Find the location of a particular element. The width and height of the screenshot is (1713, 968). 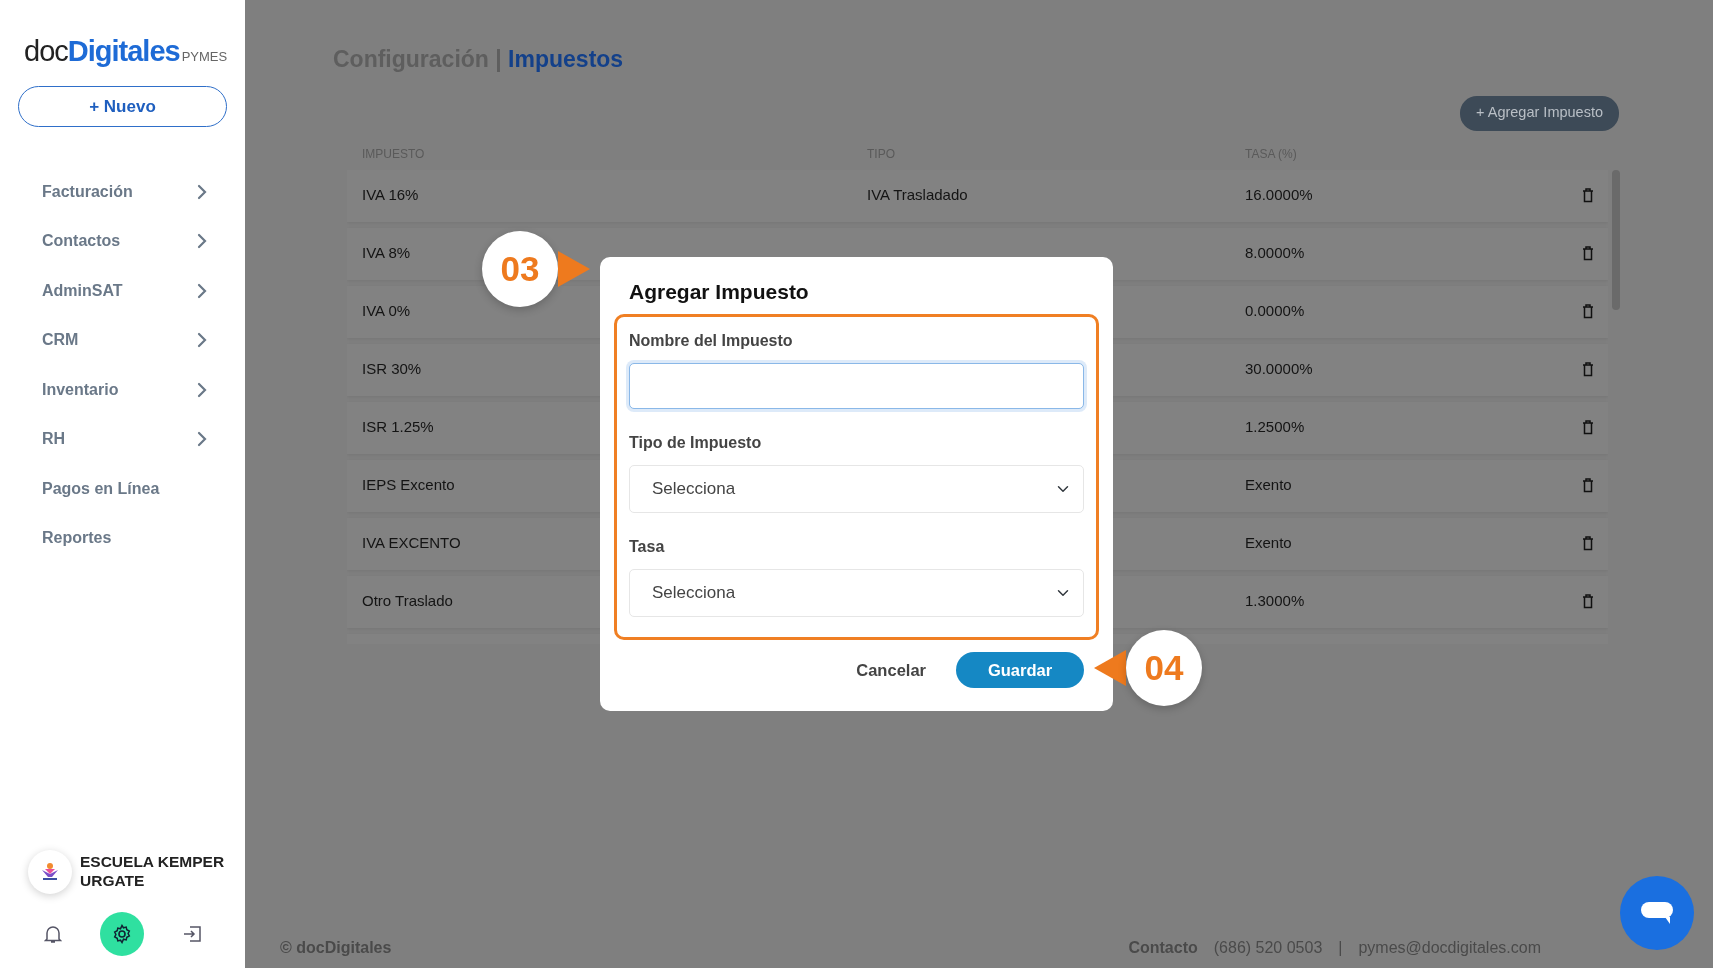

table-cell-text: 16.0000% is located at coordinates (1279, 195).